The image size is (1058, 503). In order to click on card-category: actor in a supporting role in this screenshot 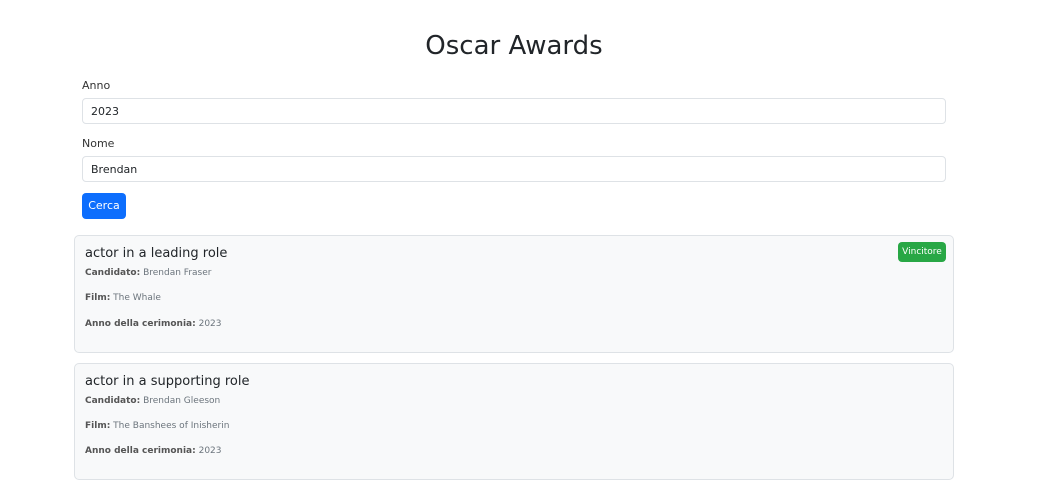, I will do `click(167, 381)`.